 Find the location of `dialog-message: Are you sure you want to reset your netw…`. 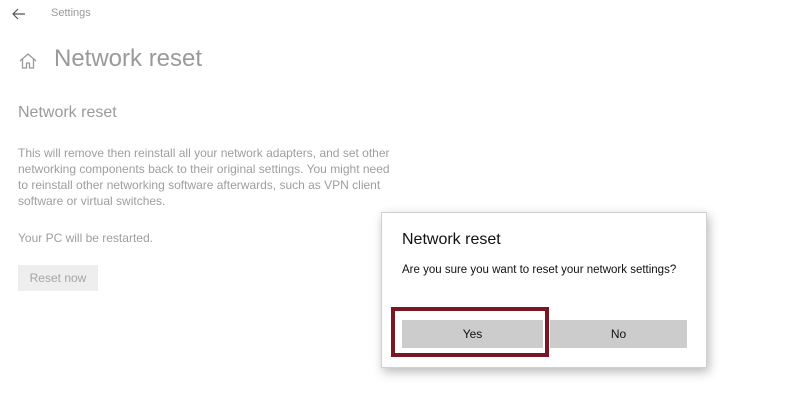

dialog-message: Are you sure you want to reset your netw… is located at coordinates (539, 270).